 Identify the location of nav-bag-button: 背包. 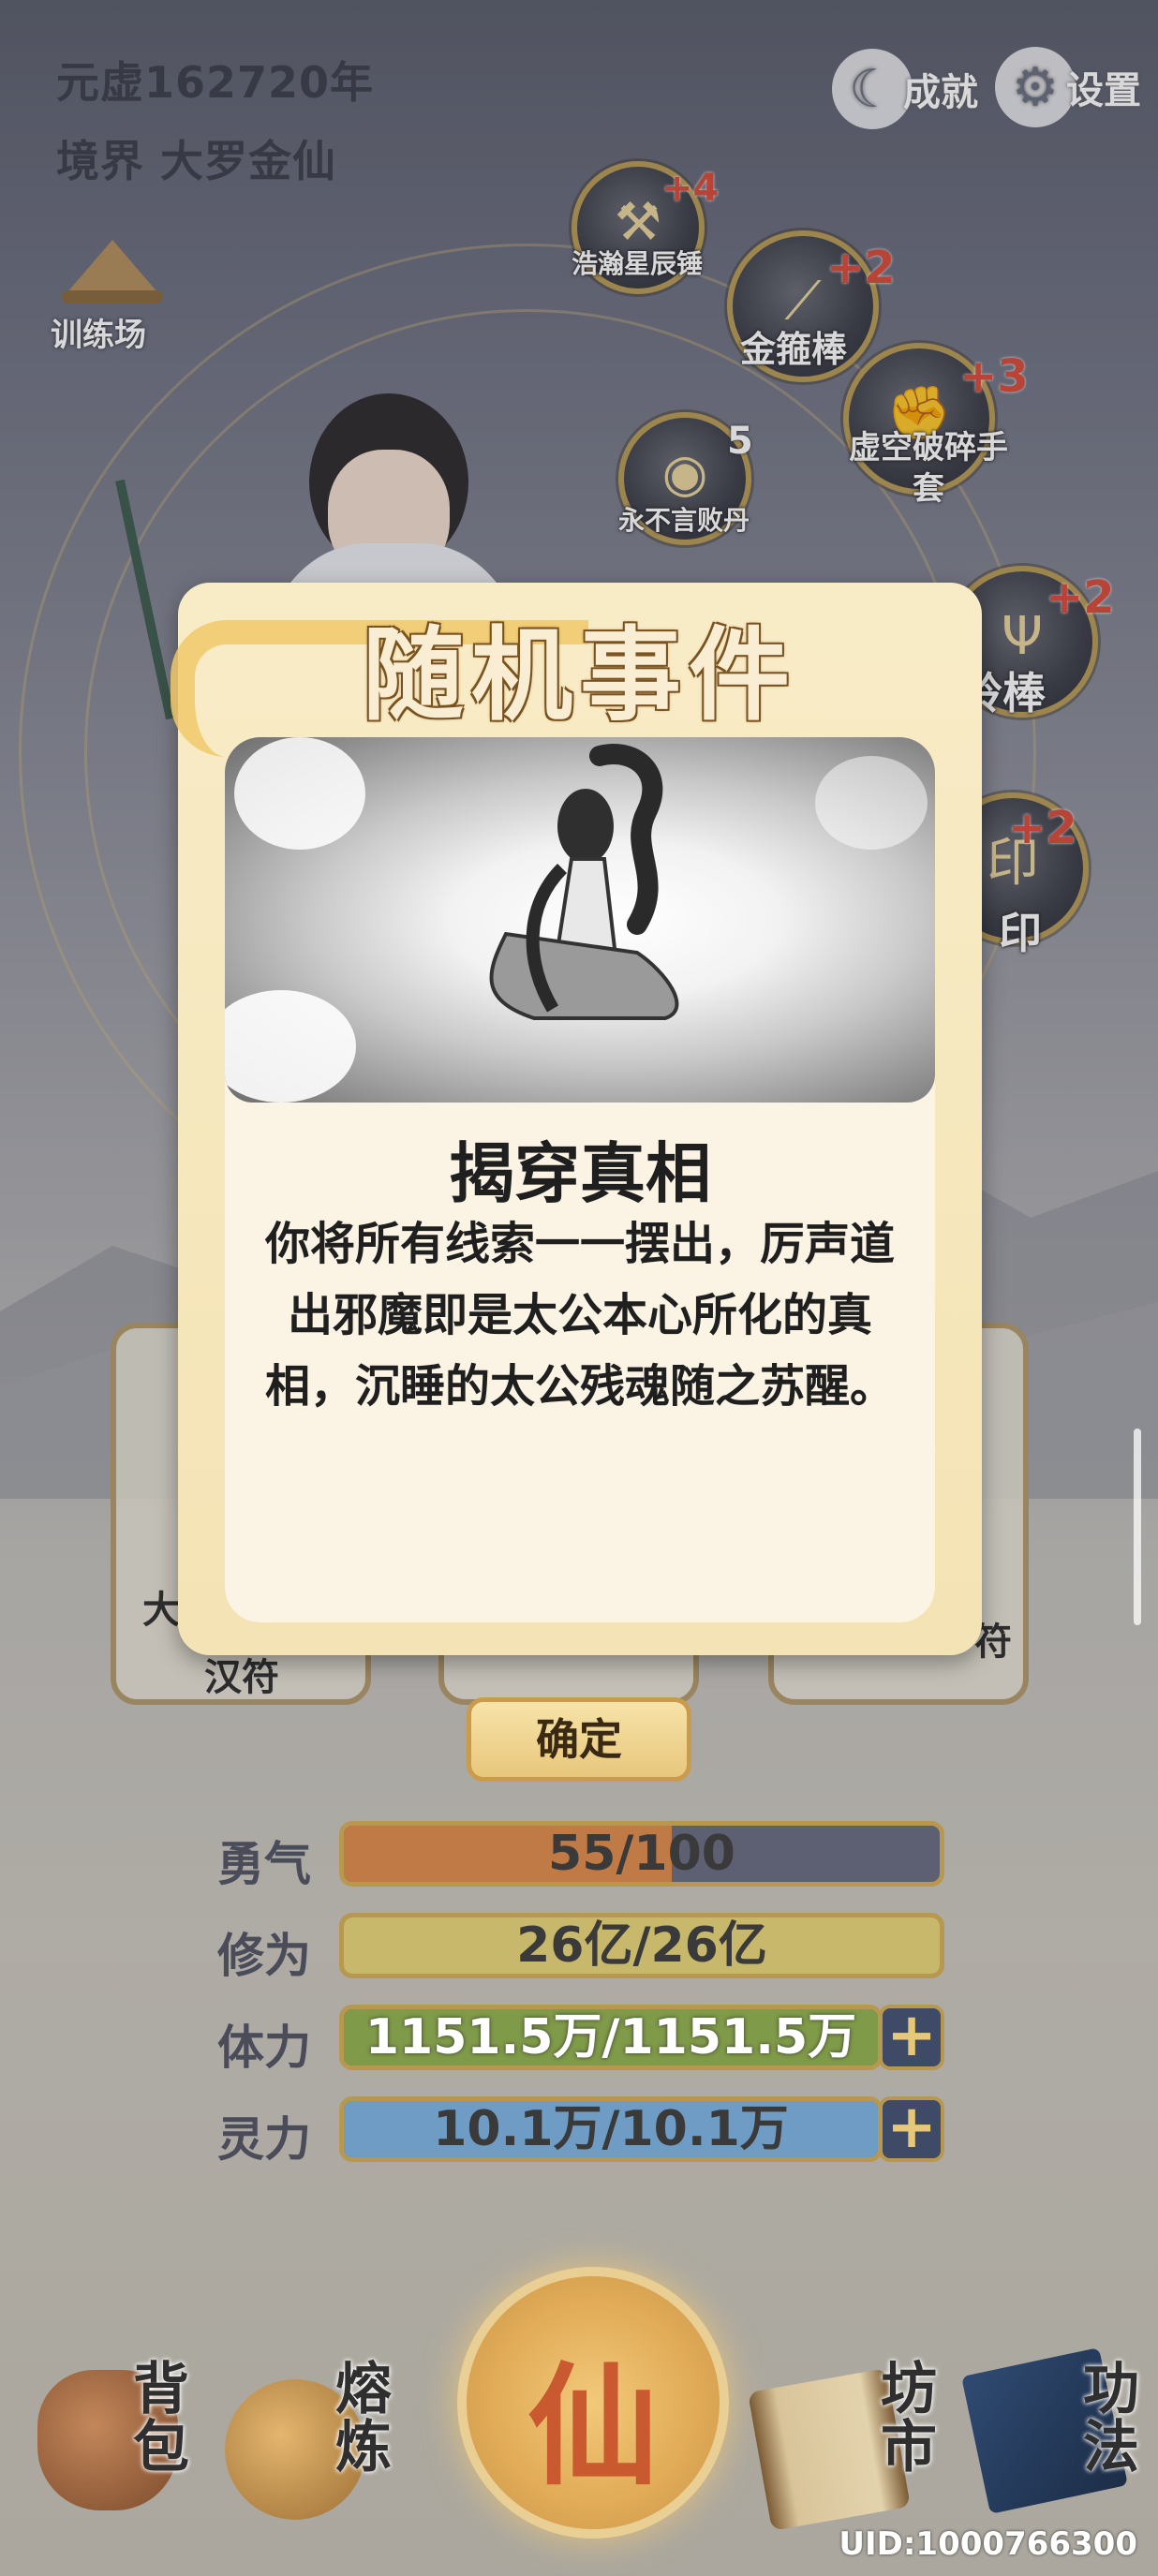
(121, 2436).